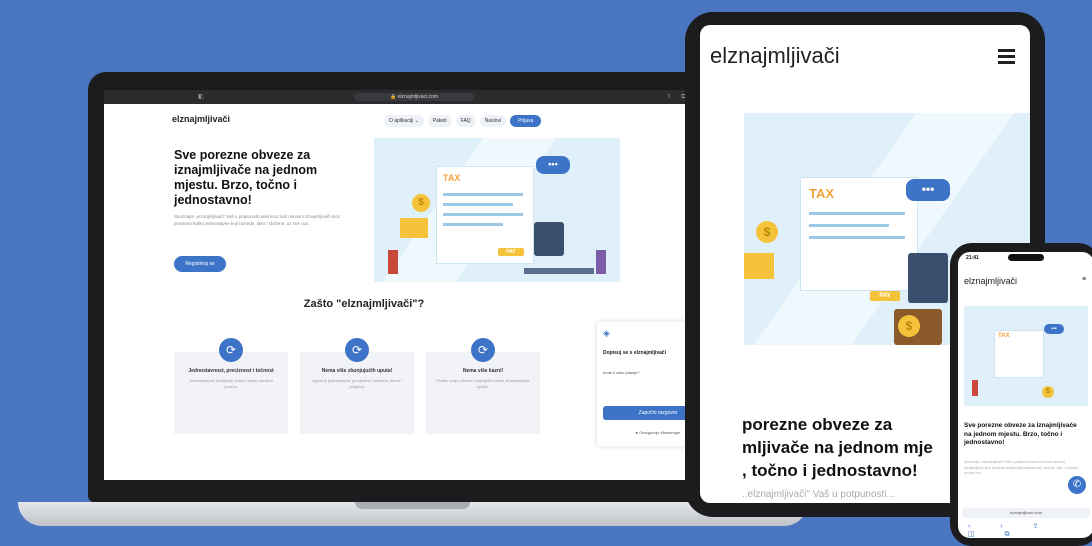 The width and height of the screenshot is (1092, 546). Describe the element at coordinates (364, 304) in the screenshot. I see `why-title: Zašto "elznajmljivači"?` at that location.